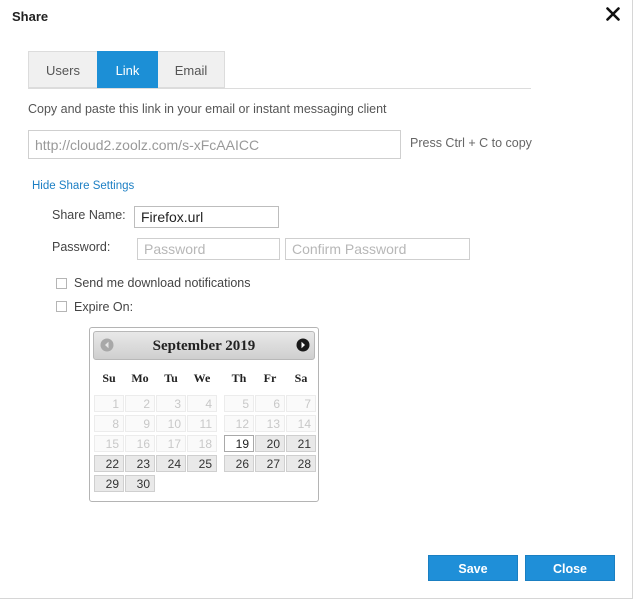 This screenshot has height=600, width=633. I want to click on weekday-su: Su, so click(109, 378).